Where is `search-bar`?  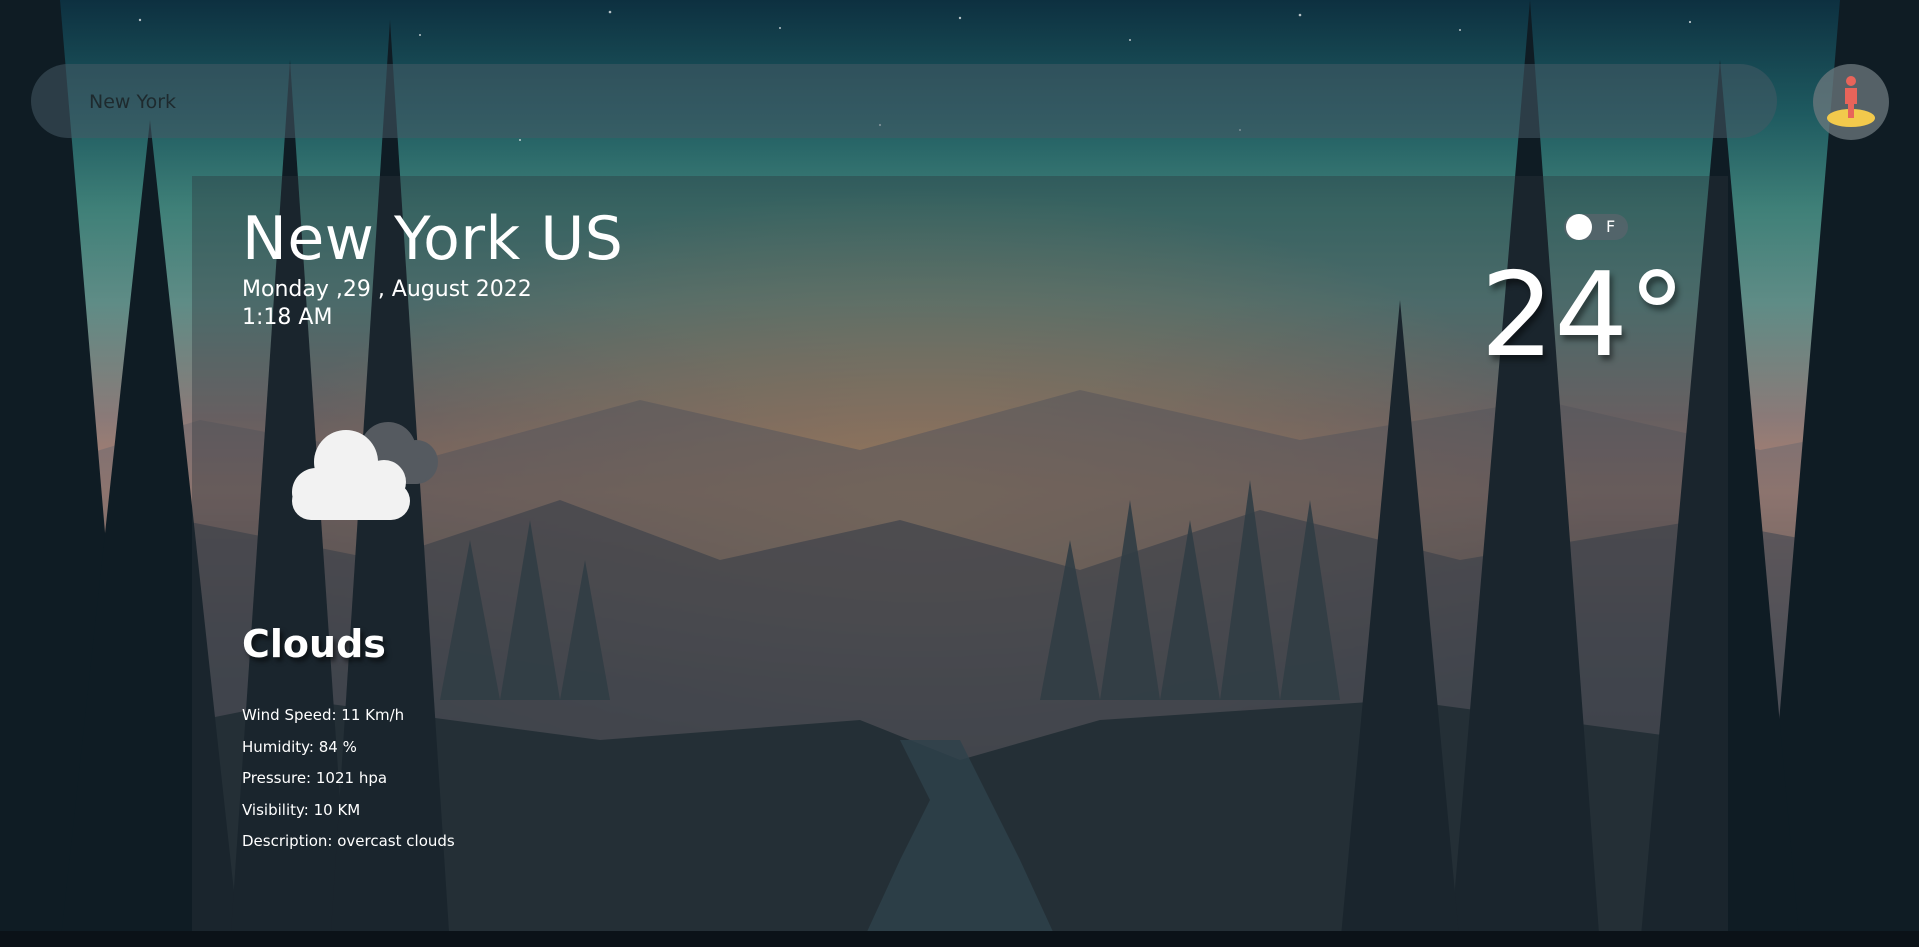
search-bar is located at coordinates (904, 102).